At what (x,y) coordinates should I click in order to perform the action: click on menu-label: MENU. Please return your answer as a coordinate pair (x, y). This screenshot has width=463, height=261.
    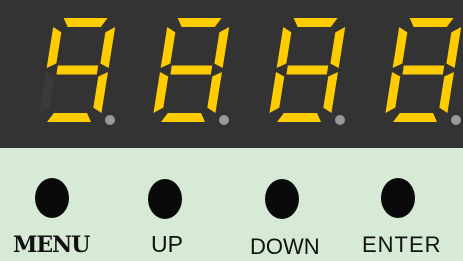
    Looking at the image, I should click on (51, 245).